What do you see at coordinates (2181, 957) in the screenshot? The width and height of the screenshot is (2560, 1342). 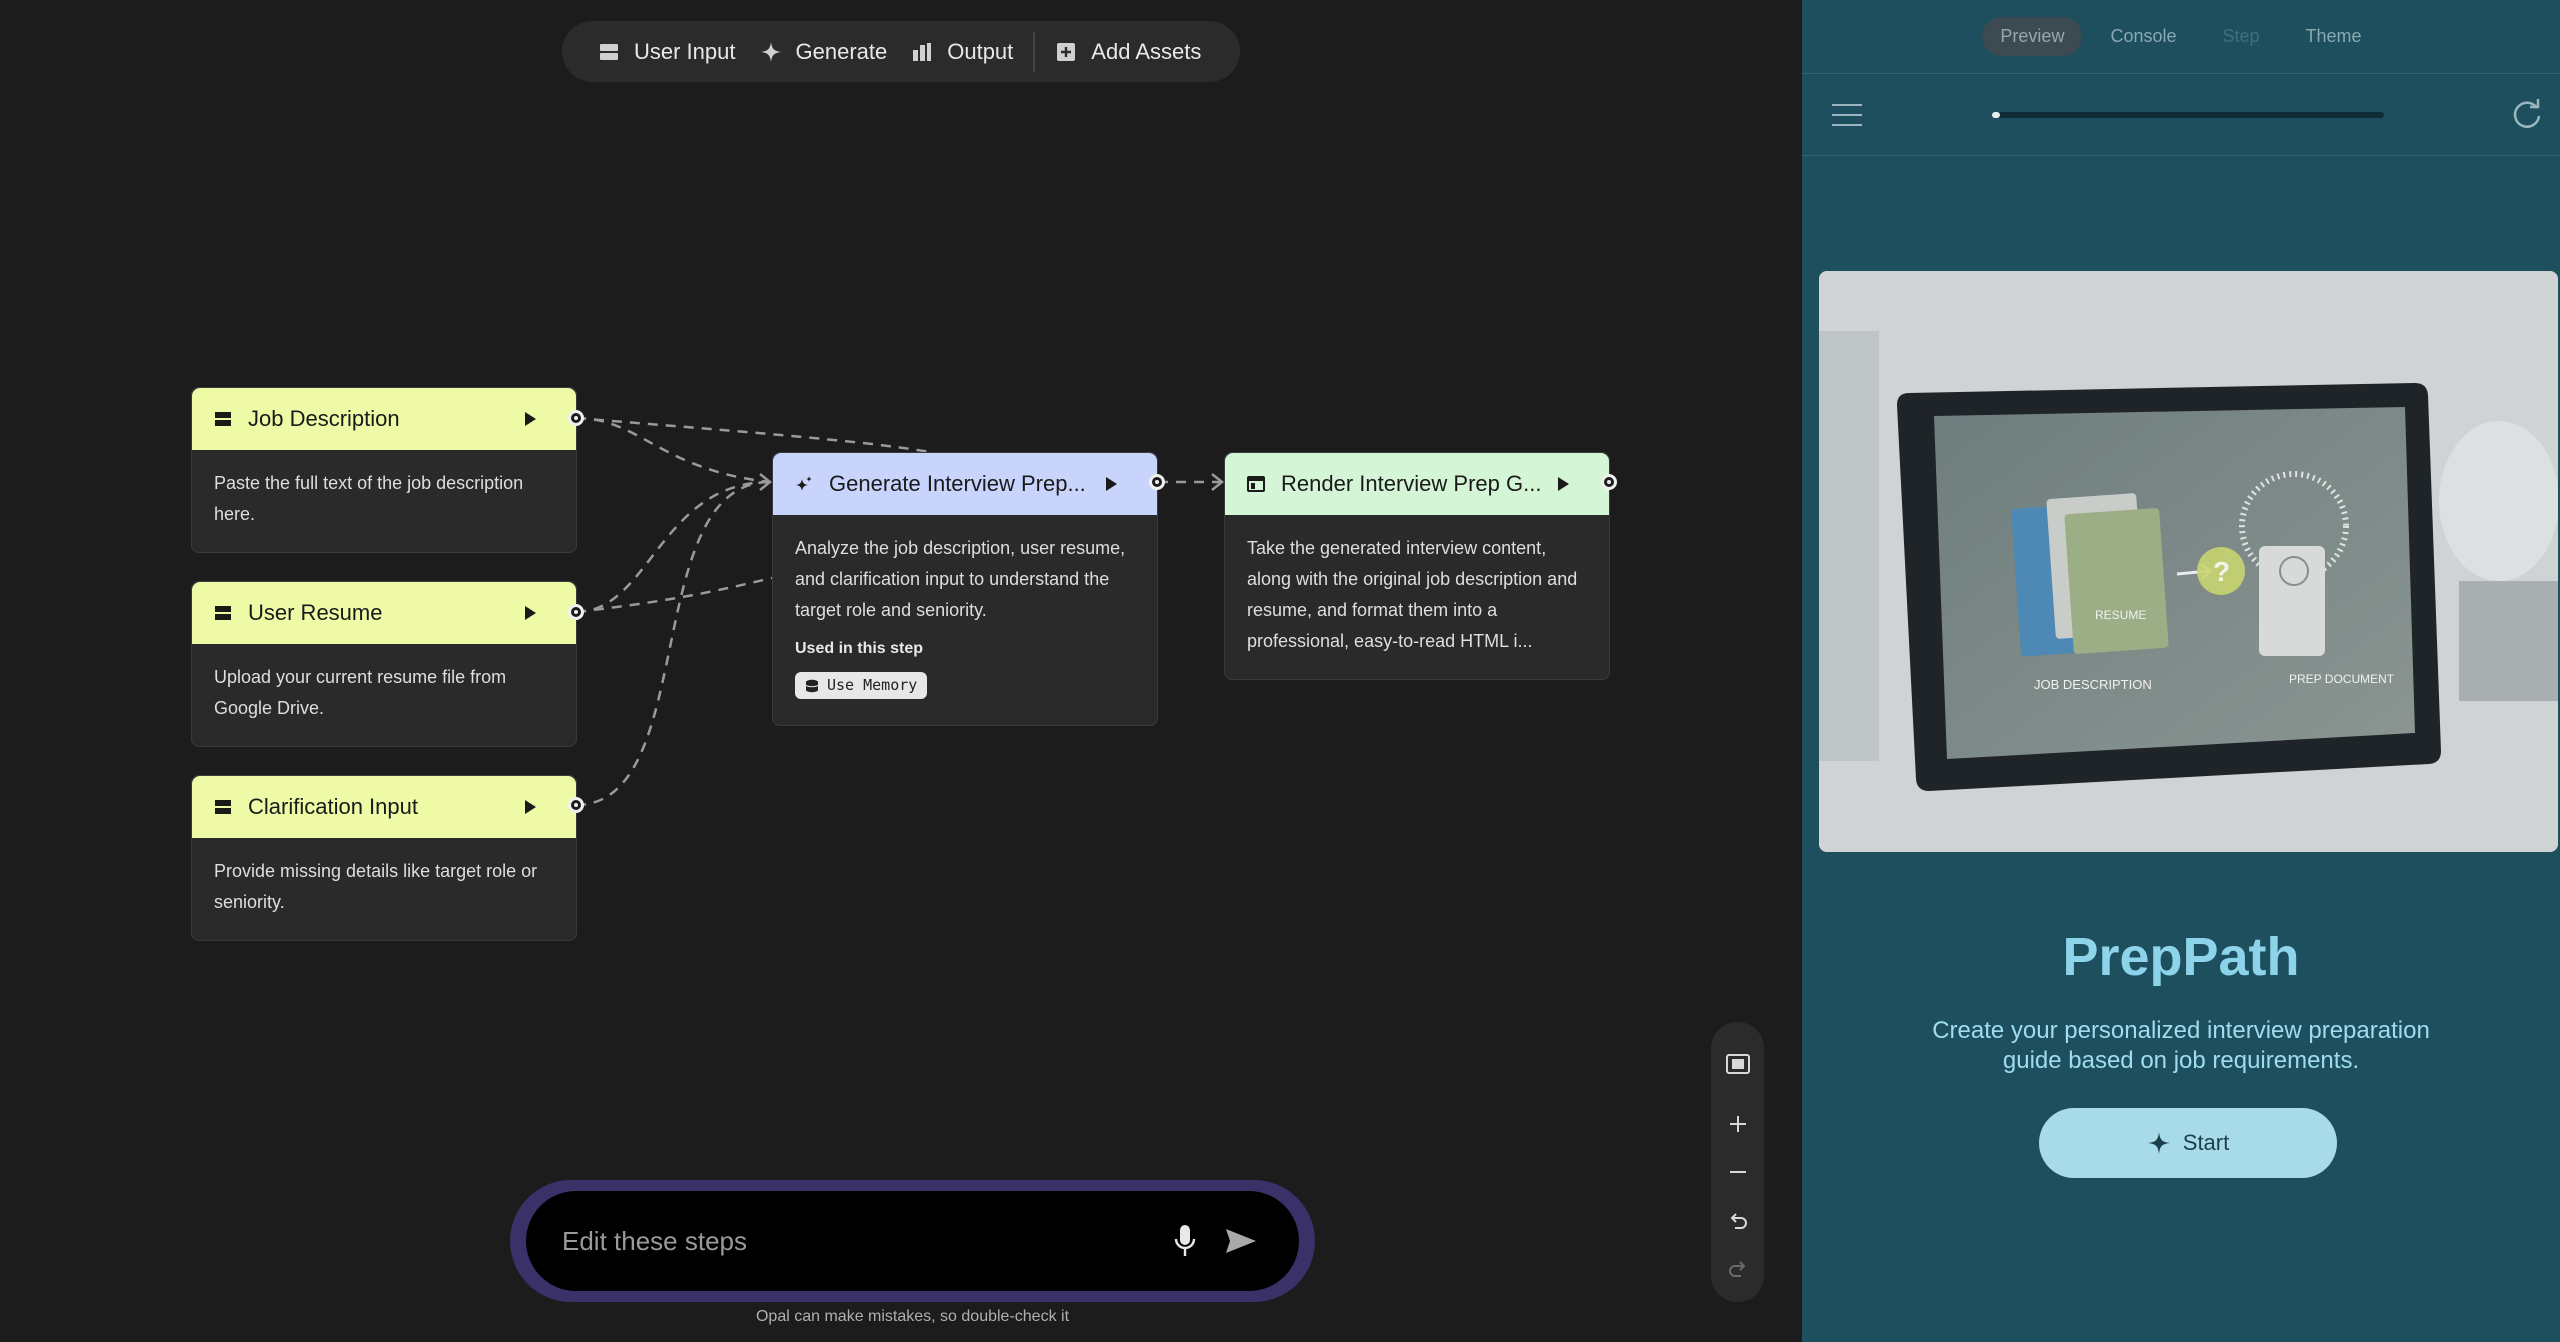 I see `app-title: PrepPath` at bounding box center [2181, 957].